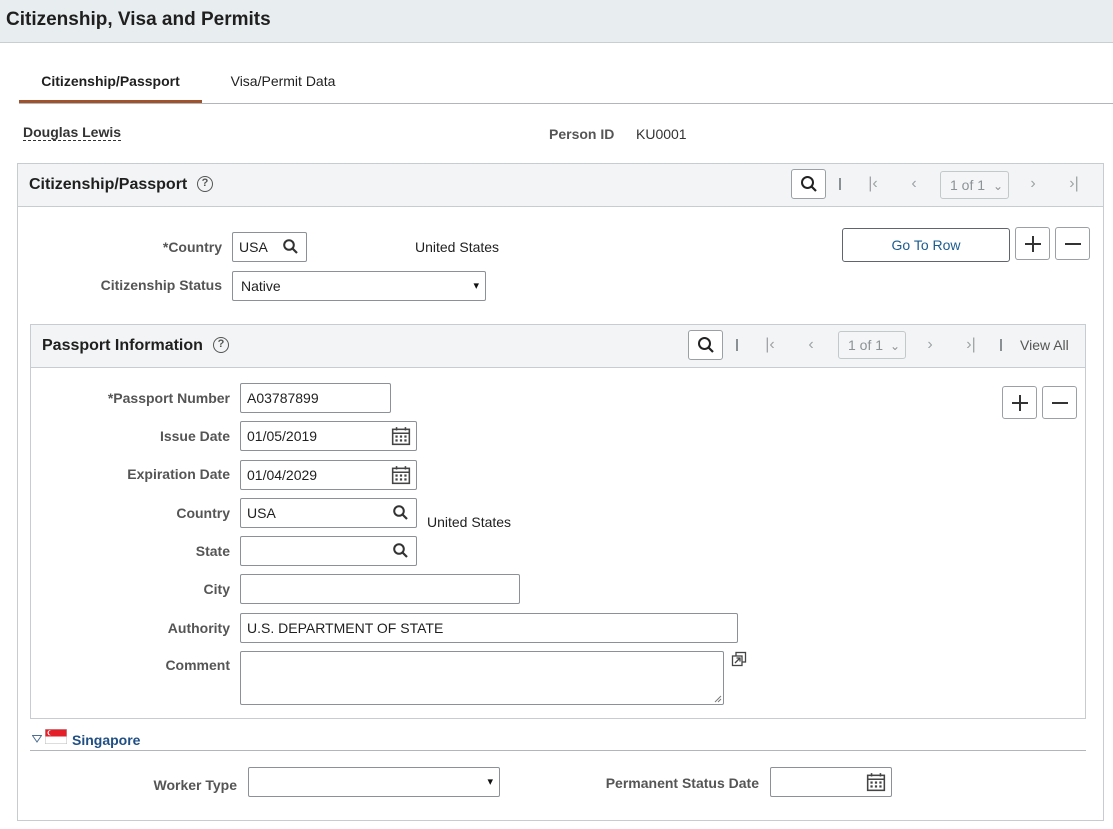 Image resolution: width=1113 pixels, height=829 pixels. I want to click on passport-help-icon: ?, so click(221, 345).